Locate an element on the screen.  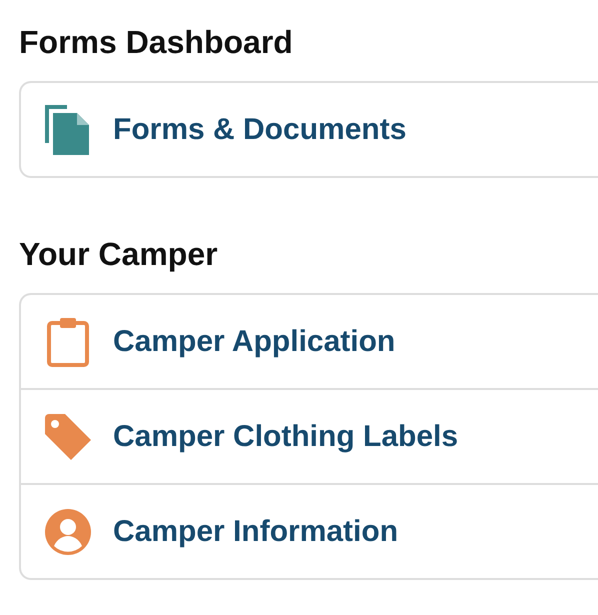
documents-icon is located at coordinates (68, 129).